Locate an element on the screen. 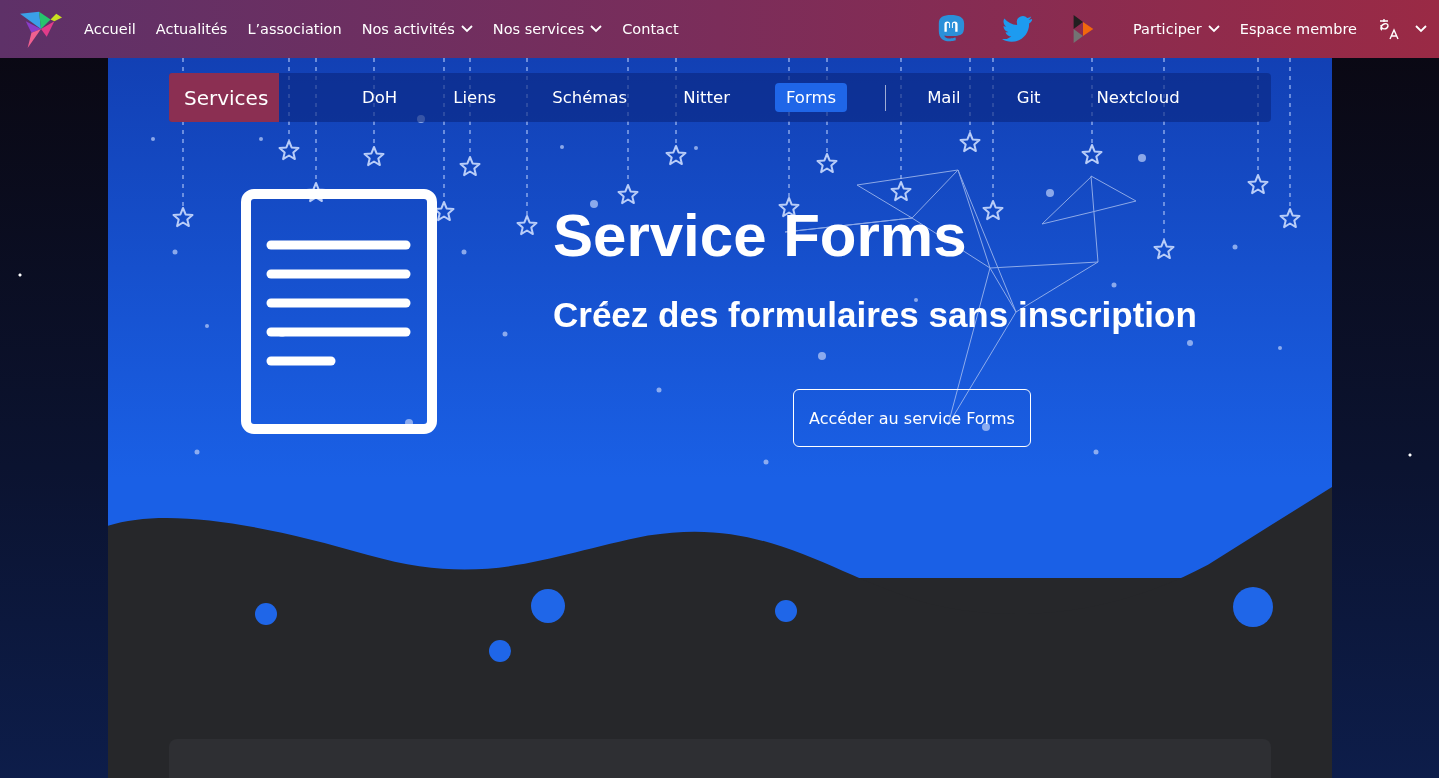  nav-link: Contact is located at coordinates (650, 29).